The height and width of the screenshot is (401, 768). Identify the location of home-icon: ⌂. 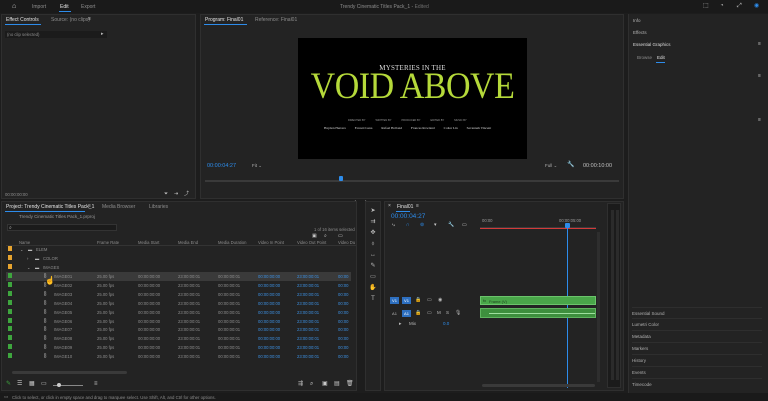
(14, 6).